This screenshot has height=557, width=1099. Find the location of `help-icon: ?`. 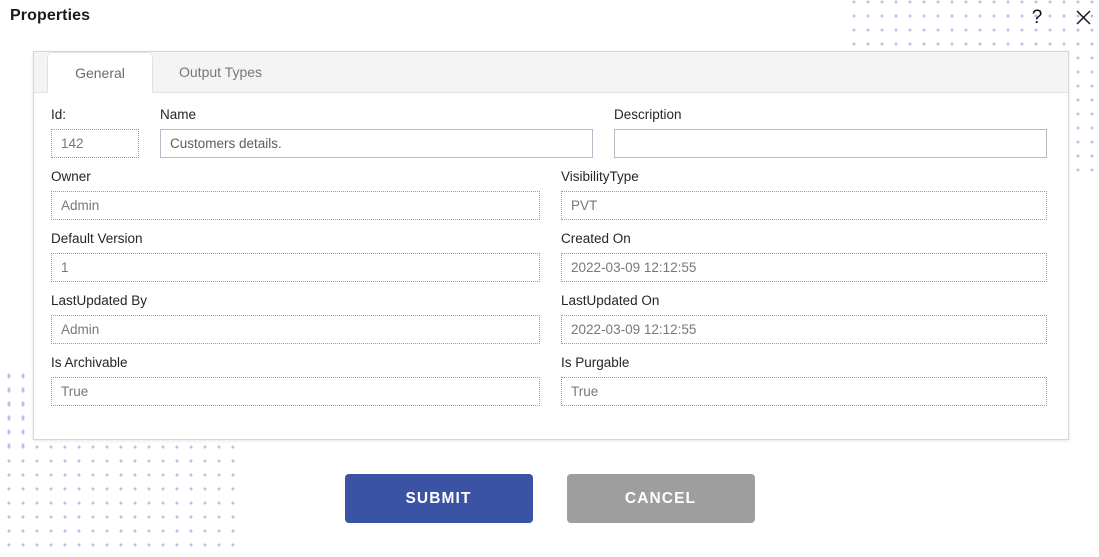

help-icon: ? is located at coordinates (1037, 17).